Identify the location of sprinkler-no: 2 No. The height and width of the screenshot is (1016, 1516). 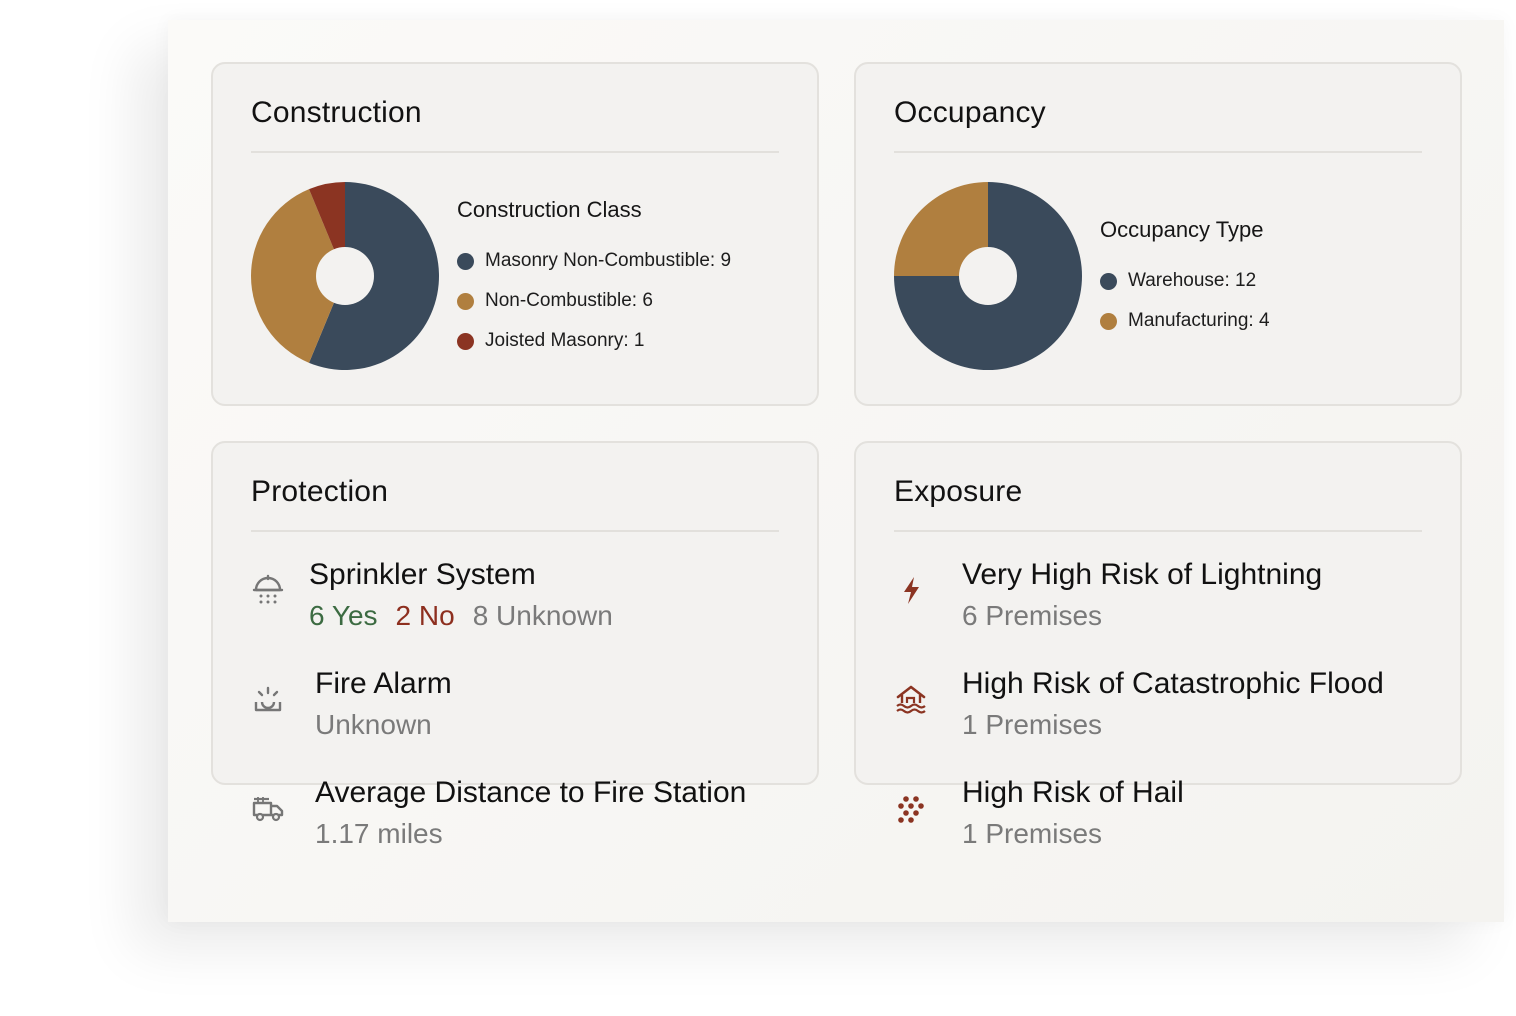
(425, 615).